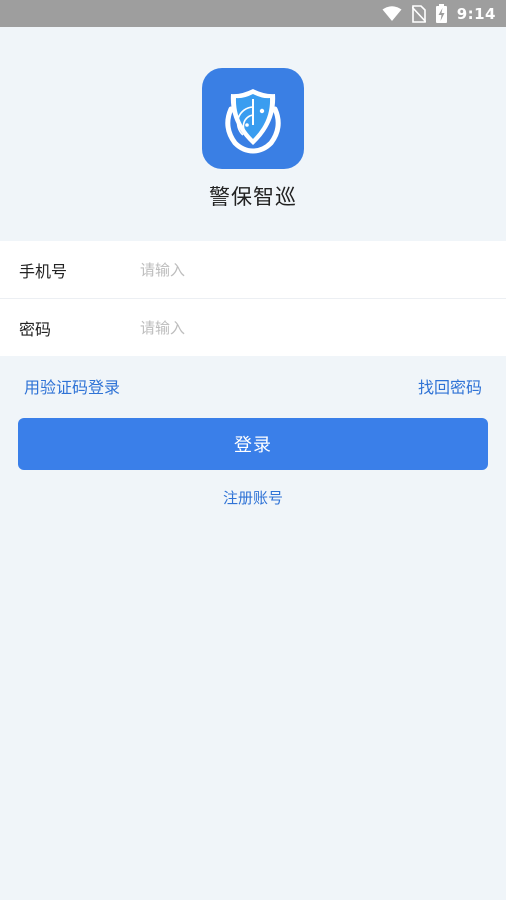  Describe the element at coordinates (450, 386) in the screenshot. I see `forgot-password-link: 找回密码` at that location.